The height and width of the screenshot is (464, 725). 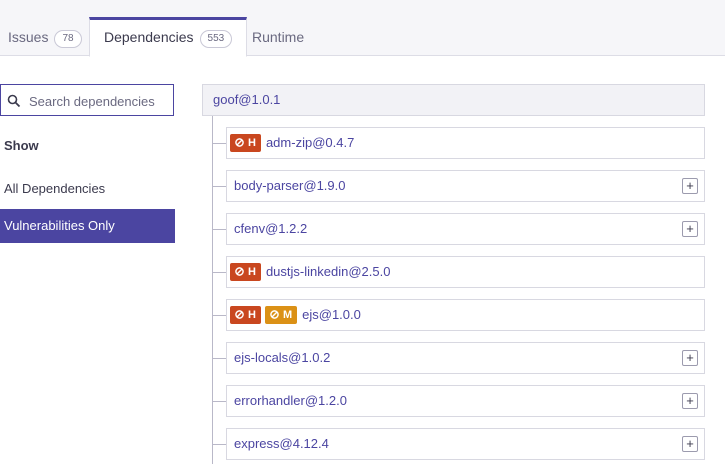 What do you see at coordinates (216, 39) in the screenshot?
I see `dependencies-count-badge: 553` at bounding box center [216, 39].